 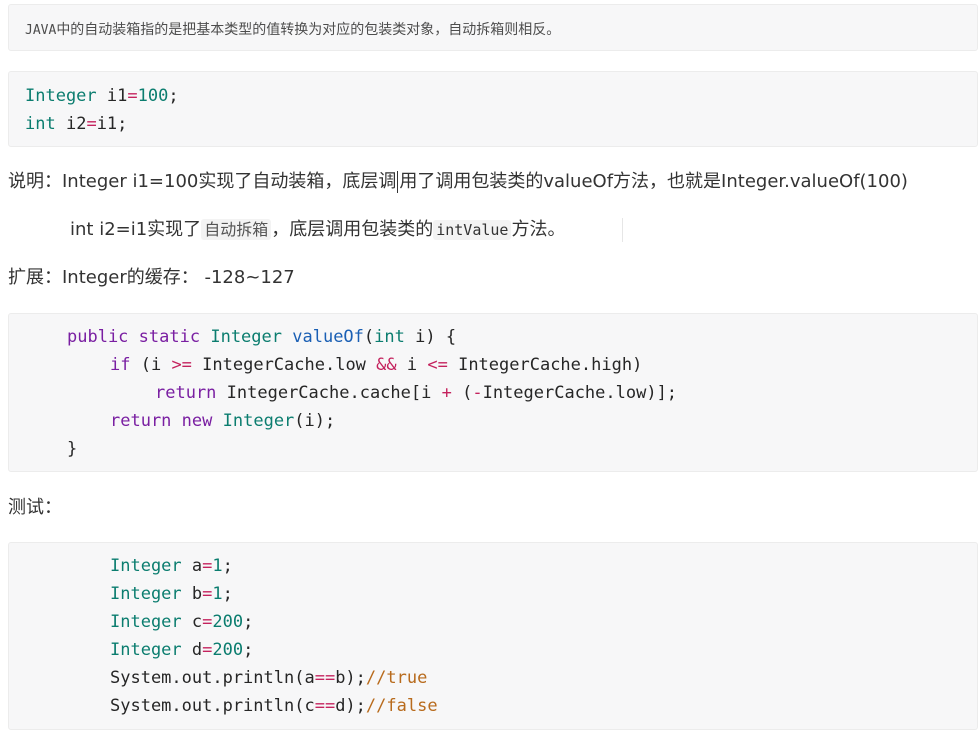 I want to click on inline-code-intvalue: intValue, so click(x=472, y=230).